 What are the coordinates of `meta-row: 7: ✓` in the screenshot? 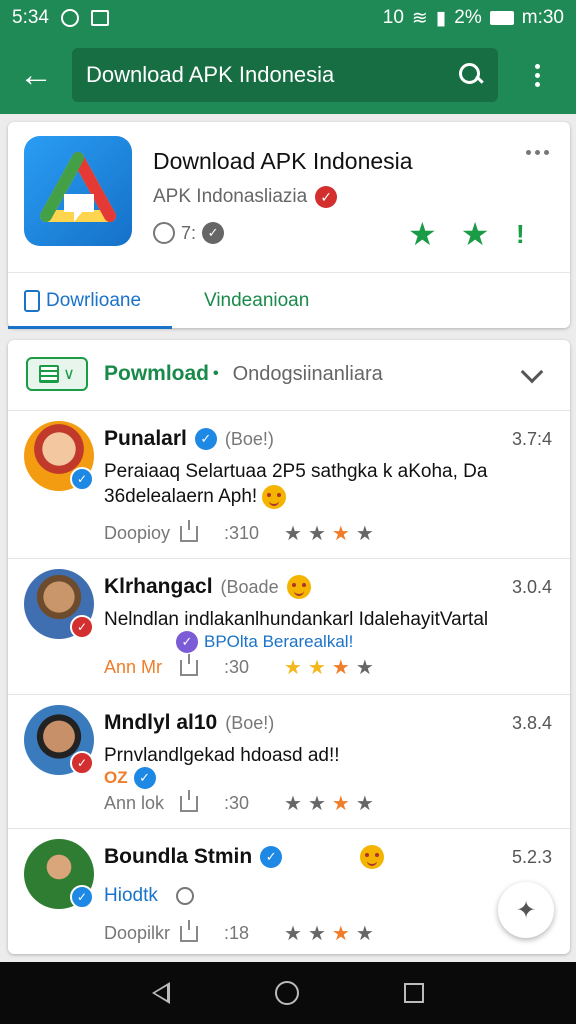 It's located at (189, 233).